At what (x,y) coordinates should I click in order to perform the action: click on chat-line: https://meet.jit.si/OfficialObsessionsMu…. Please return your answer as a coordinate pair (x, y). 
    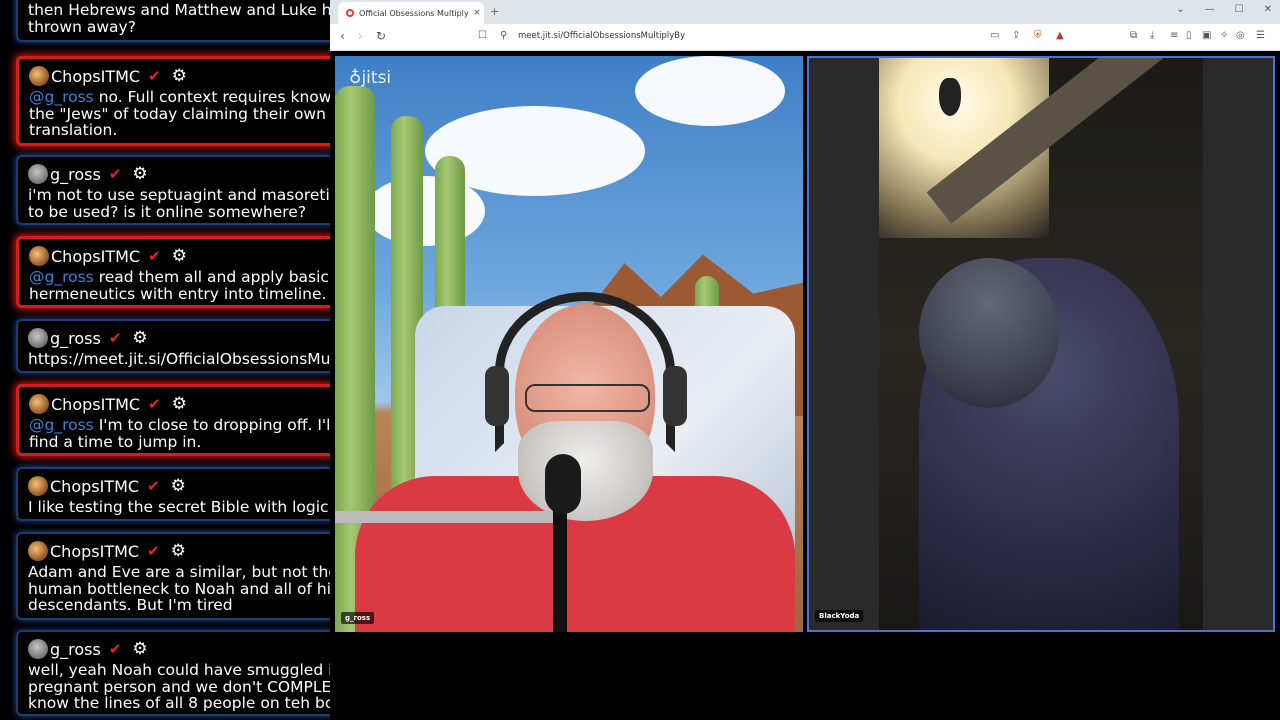
    Looking at the image, I should click on (182, 359).